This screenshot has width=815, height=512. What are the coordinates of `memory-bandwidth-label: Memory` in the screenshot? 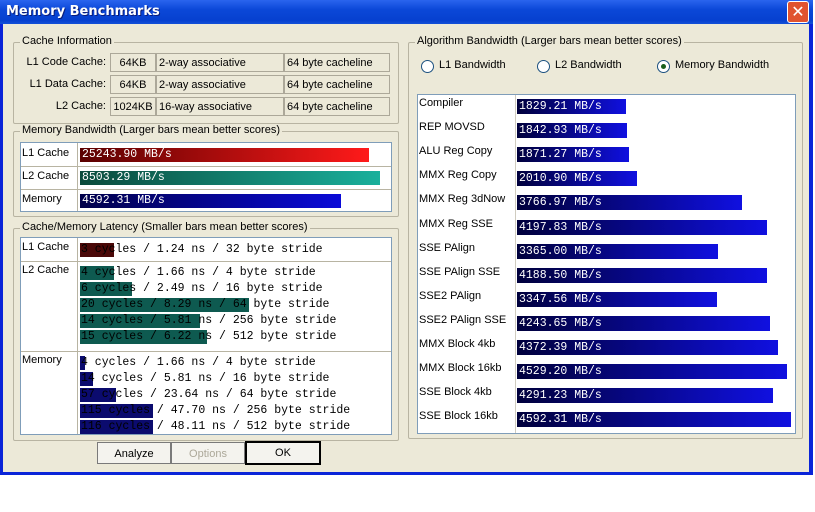 It's located at (42, 199).